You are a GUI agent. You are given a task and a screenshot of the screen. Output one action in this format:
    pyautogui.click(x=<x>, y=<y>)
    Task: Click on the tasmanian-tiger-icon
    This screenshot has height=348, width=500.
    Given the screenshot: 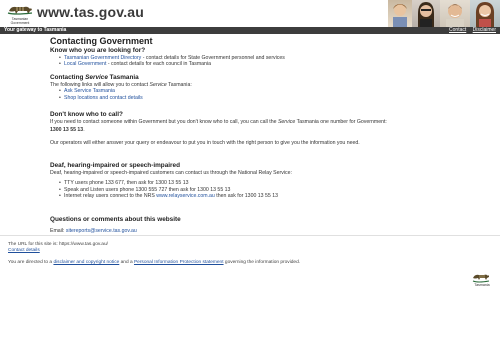 What is the action you would take?
    pyautogui.click(x=20, y=10)
    